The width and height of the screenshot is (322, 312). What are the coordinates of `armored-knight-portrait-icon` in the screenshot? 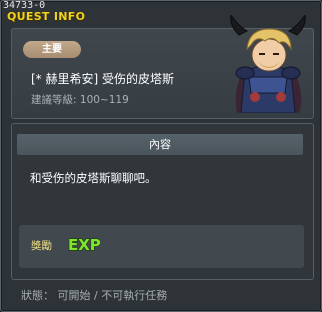 It's located at (268, 64).